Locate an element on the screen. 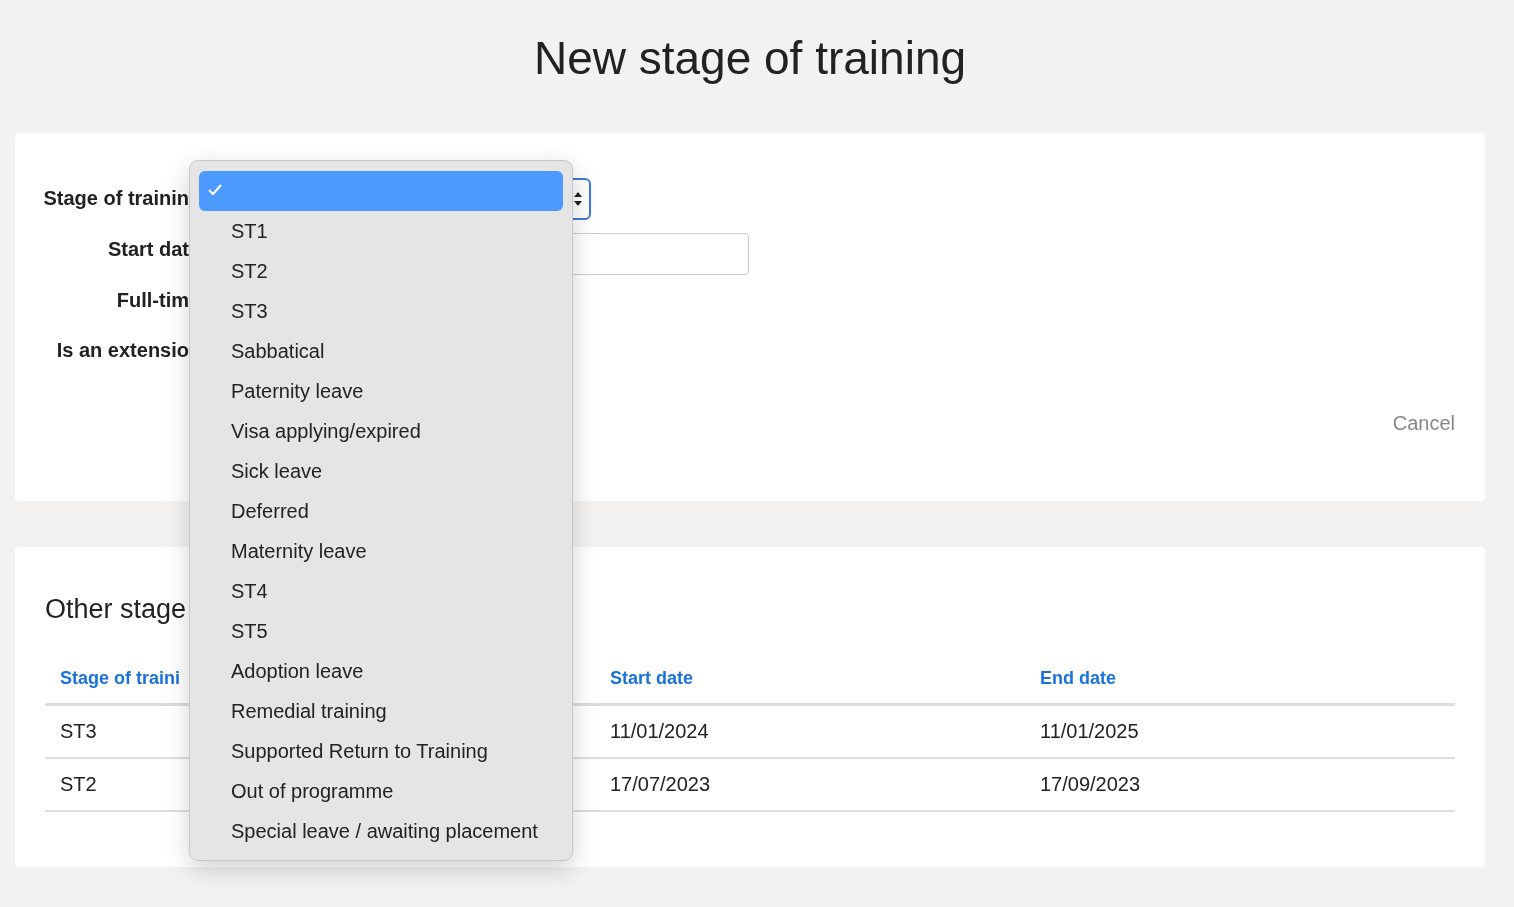 This screenshot has height=907, width=1514. field-label: Is an extensio is located at coordinates (122, 350).